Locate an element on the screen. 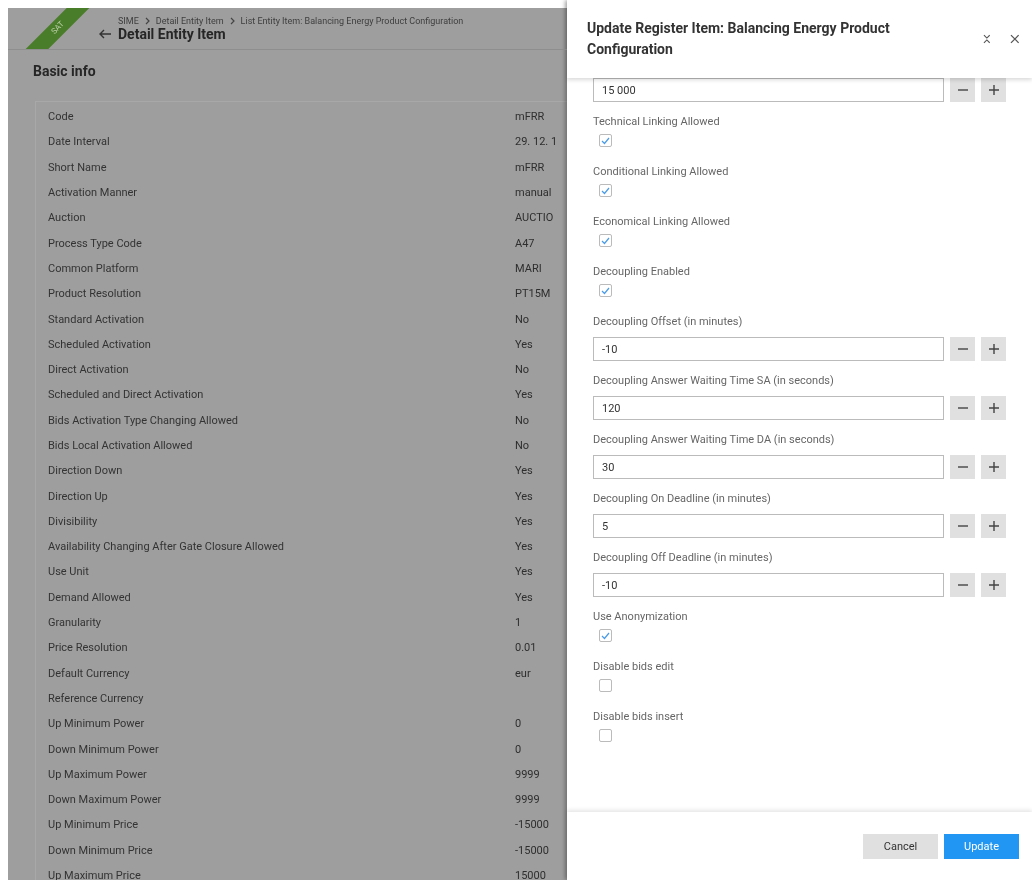  number-input: 15 000 is located at coordinates (768, 90).